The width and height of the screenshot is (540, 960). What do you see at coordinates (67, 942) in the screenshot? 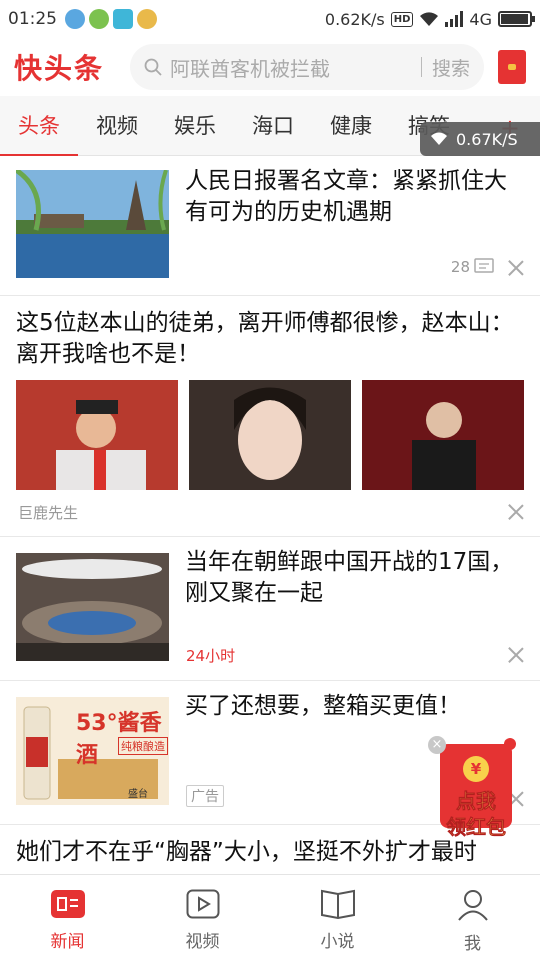
I see `nav-news-label: 新闻` at bounding box center [67, 942].